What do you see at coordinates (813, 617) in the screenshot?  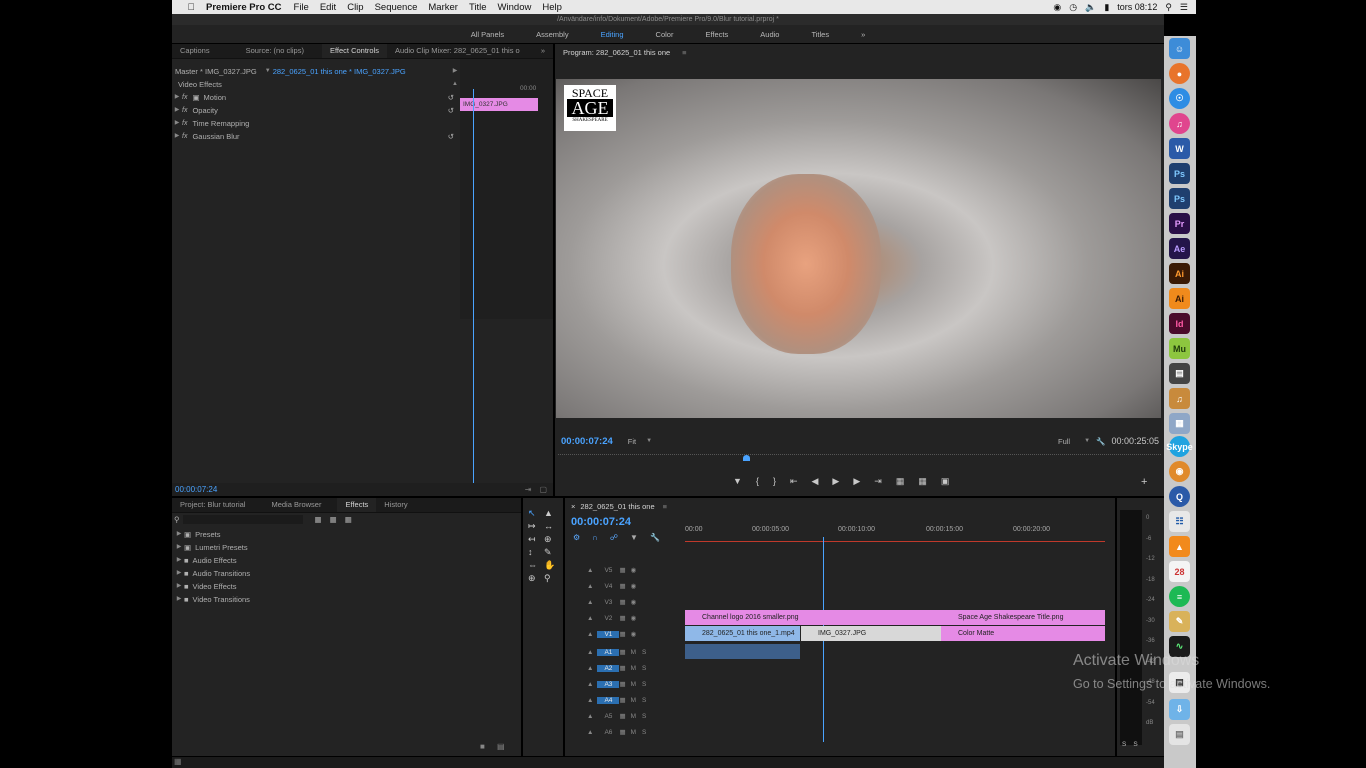 I see `clip-channel-logo: Channel logo 2016 smaller.png` at bounding box center [813, 617].